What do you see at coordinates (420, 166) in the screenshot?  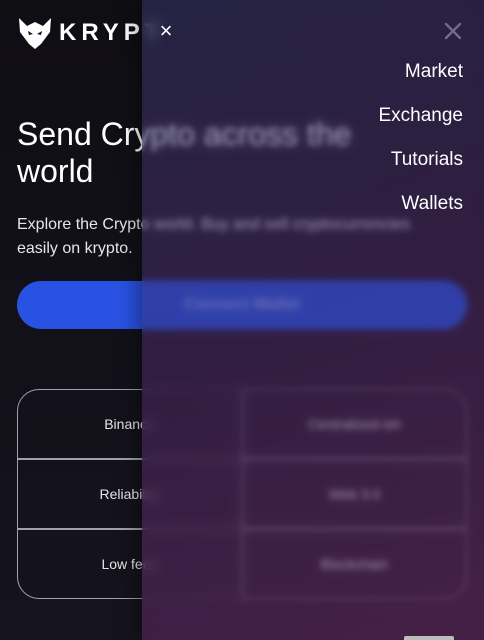 I see `menu-item-tutorials: Tutorials` at bounding box center [420, 166].